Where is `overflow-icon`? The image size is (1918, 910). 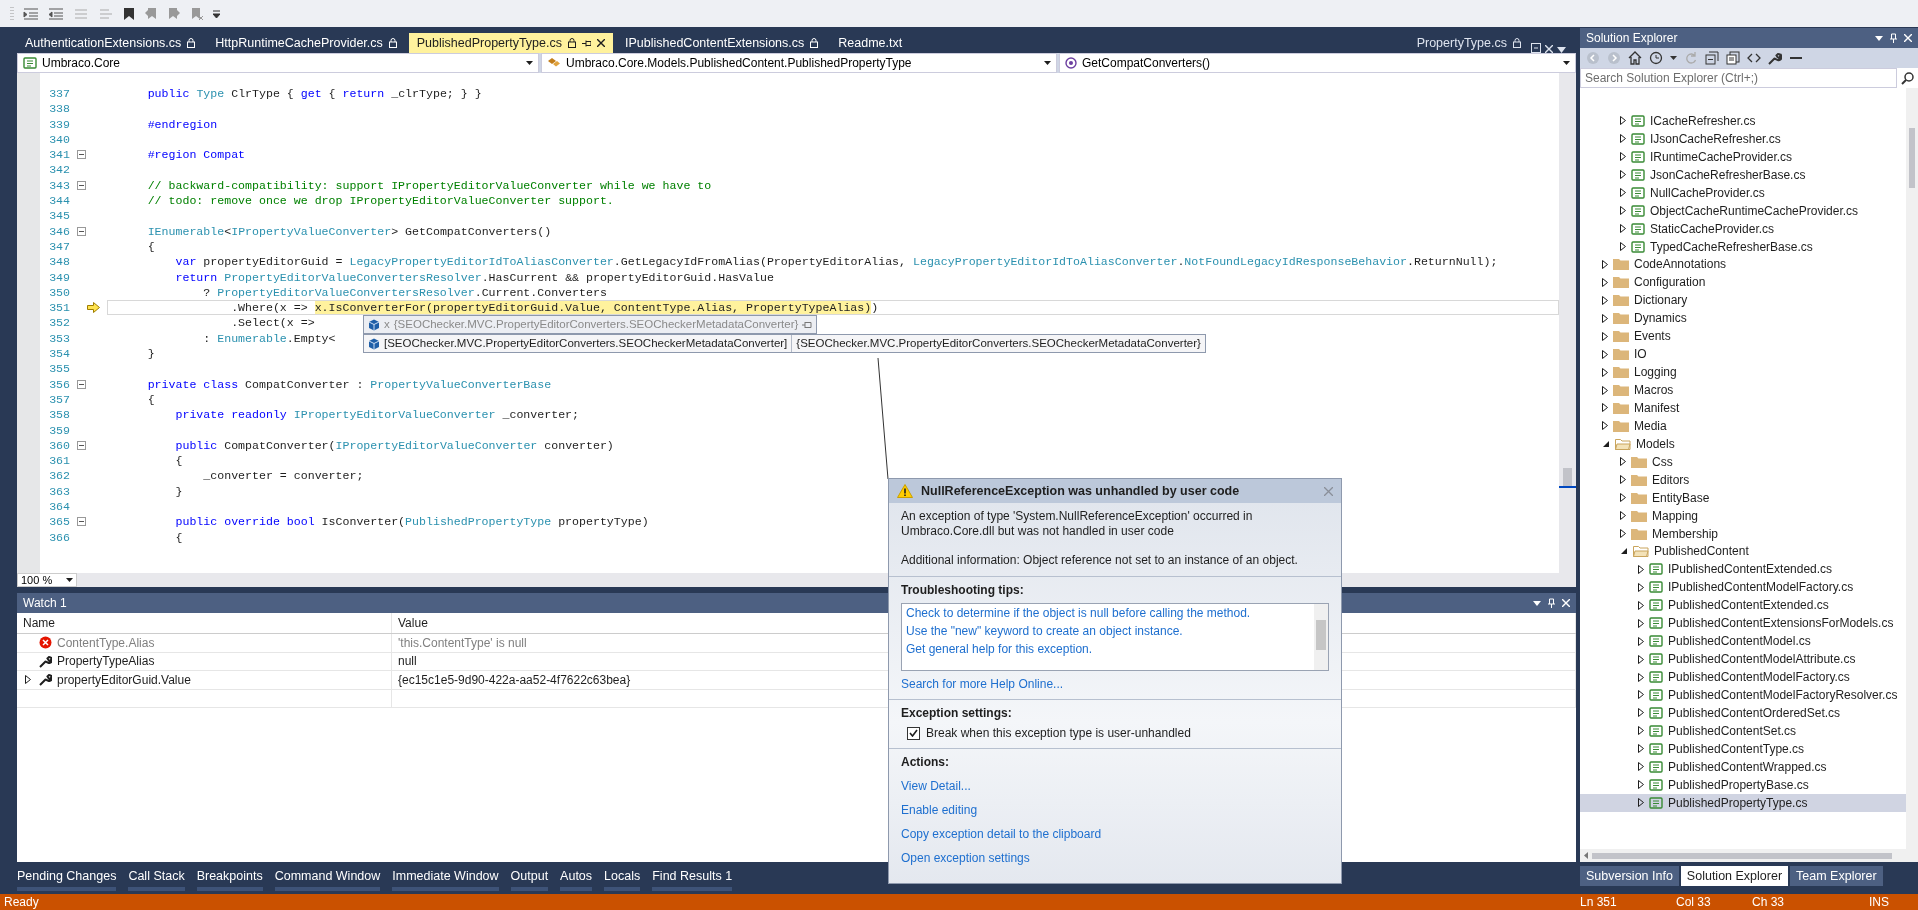
overflow-icon is located at coordinates (216, 13).